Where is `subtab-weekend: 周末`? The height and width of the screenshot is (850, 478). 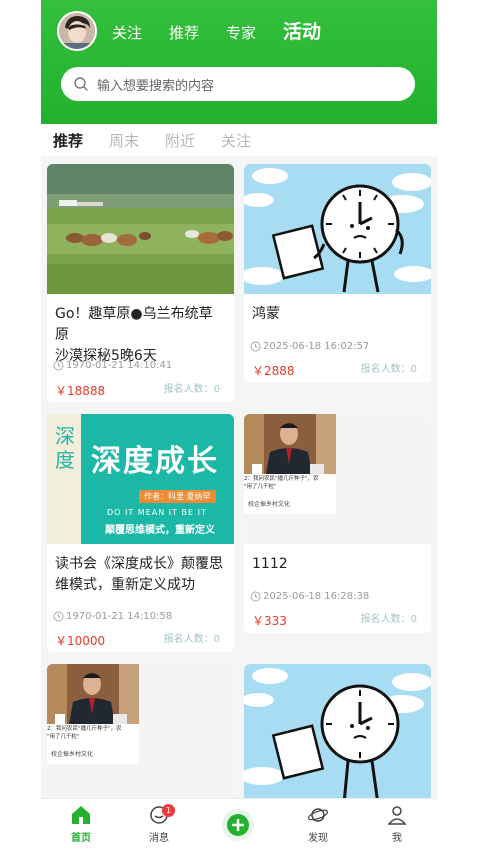
subtab-weekend: 周末 is located at coordinates (124, 140).